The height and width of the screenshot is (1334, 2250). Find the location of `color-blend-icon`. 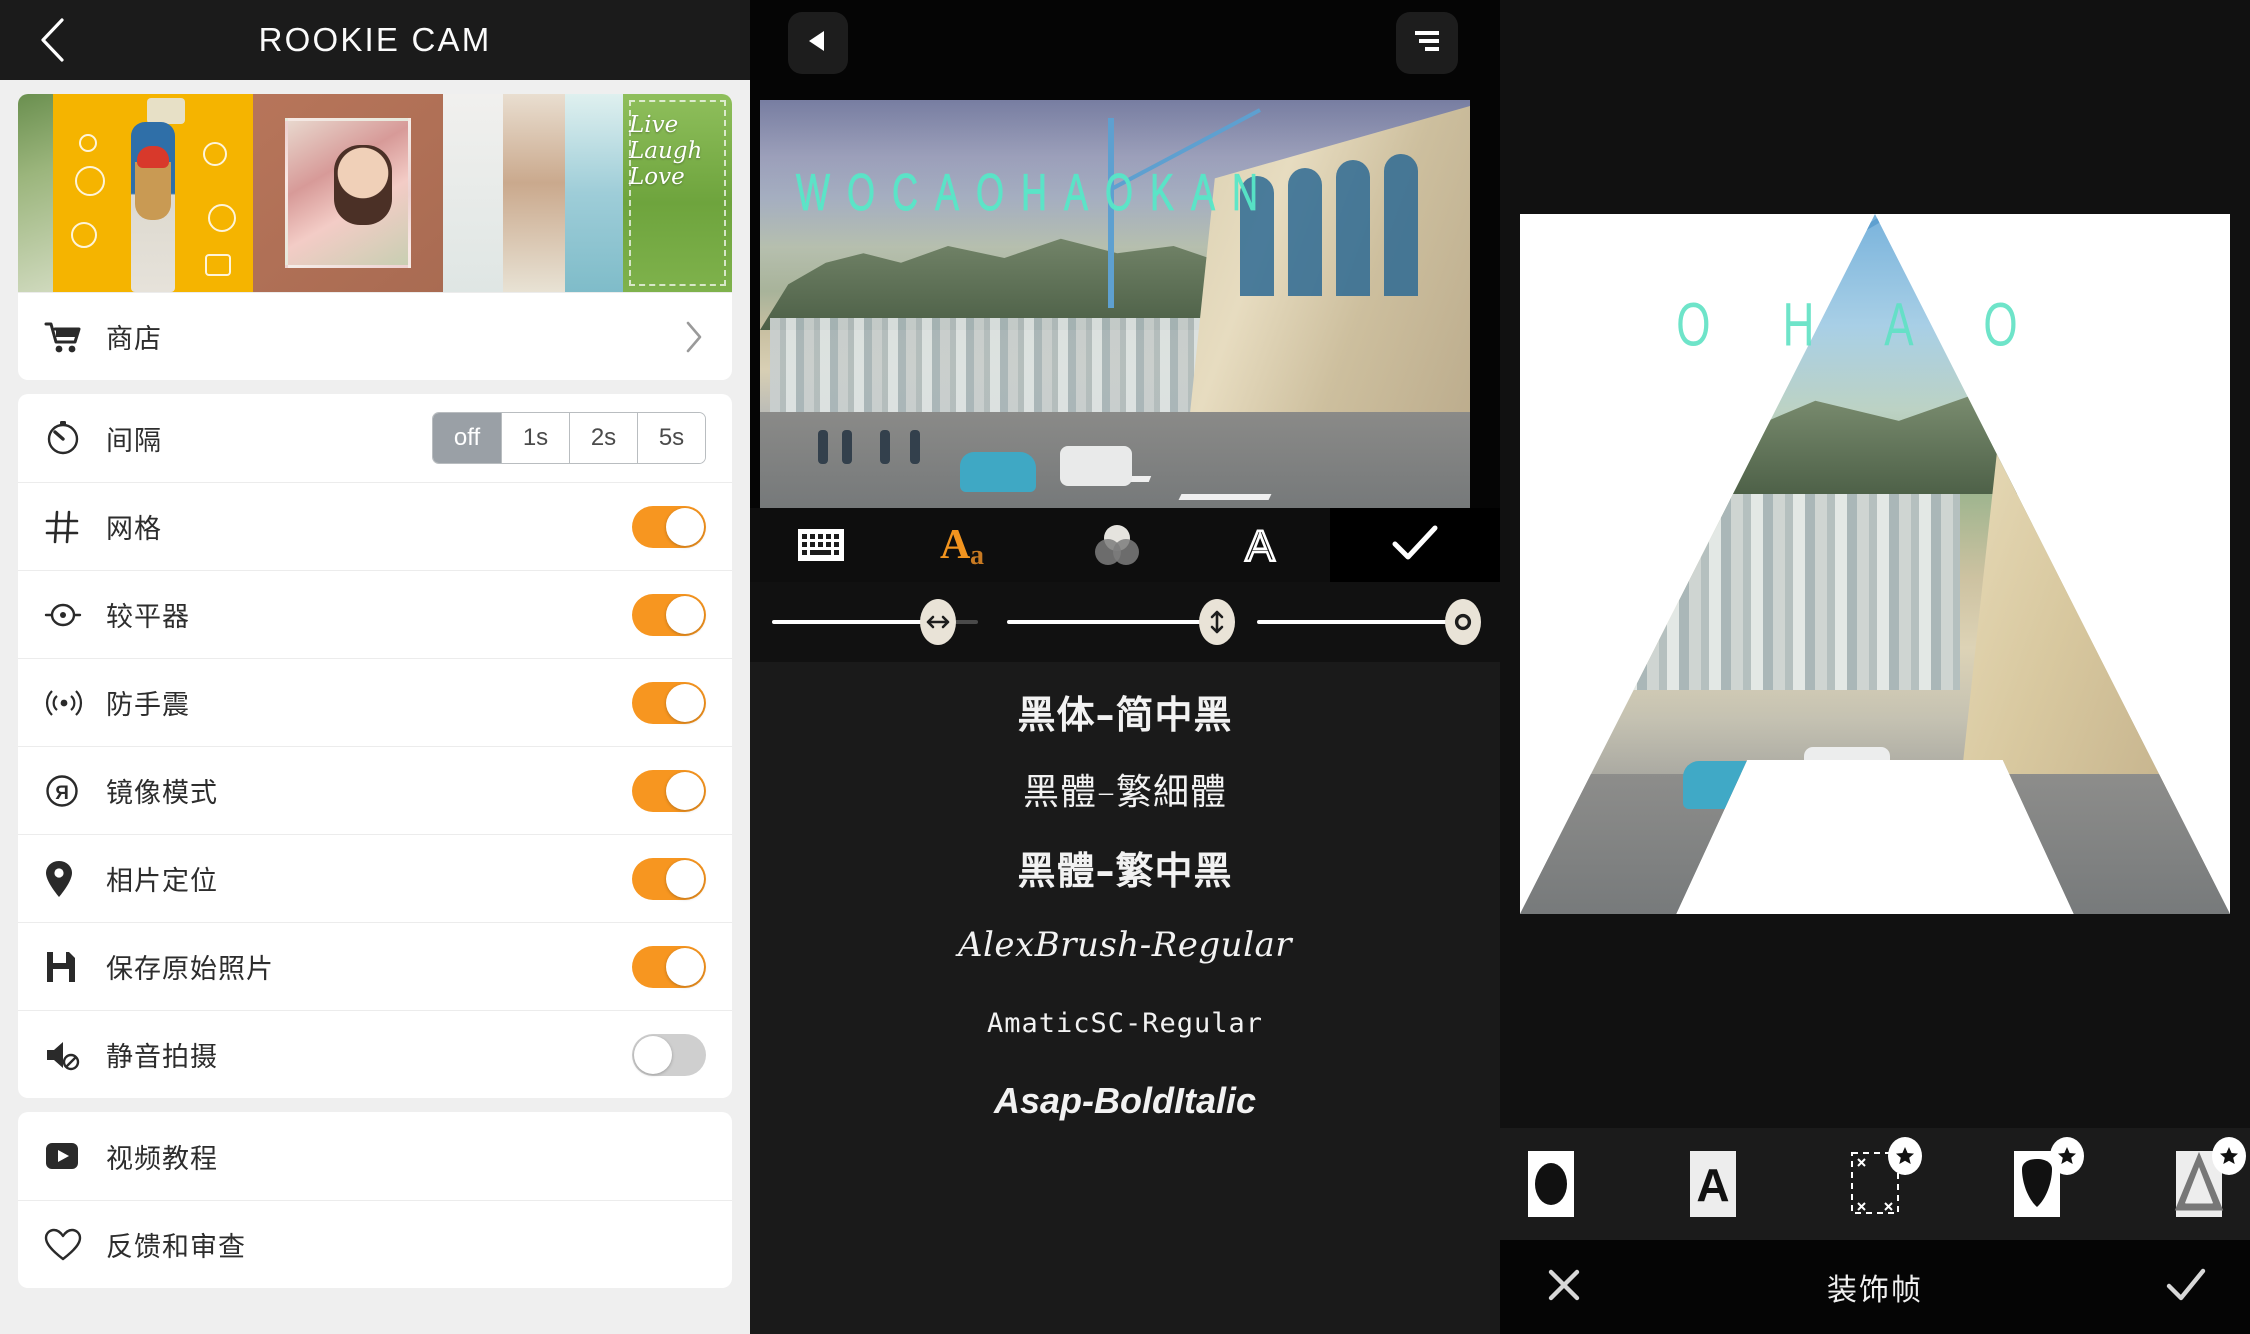

color-blend-icon is located at coordinates (1117, 545).